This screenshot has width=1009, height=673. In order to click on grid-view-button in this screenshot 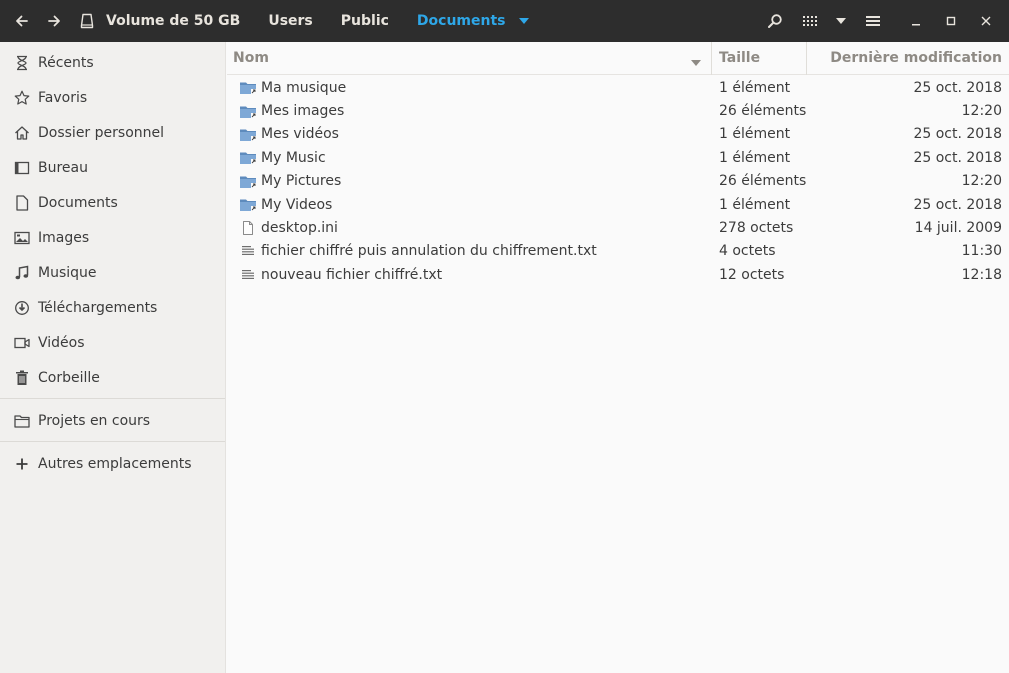, I will do `click(809, 21)`.